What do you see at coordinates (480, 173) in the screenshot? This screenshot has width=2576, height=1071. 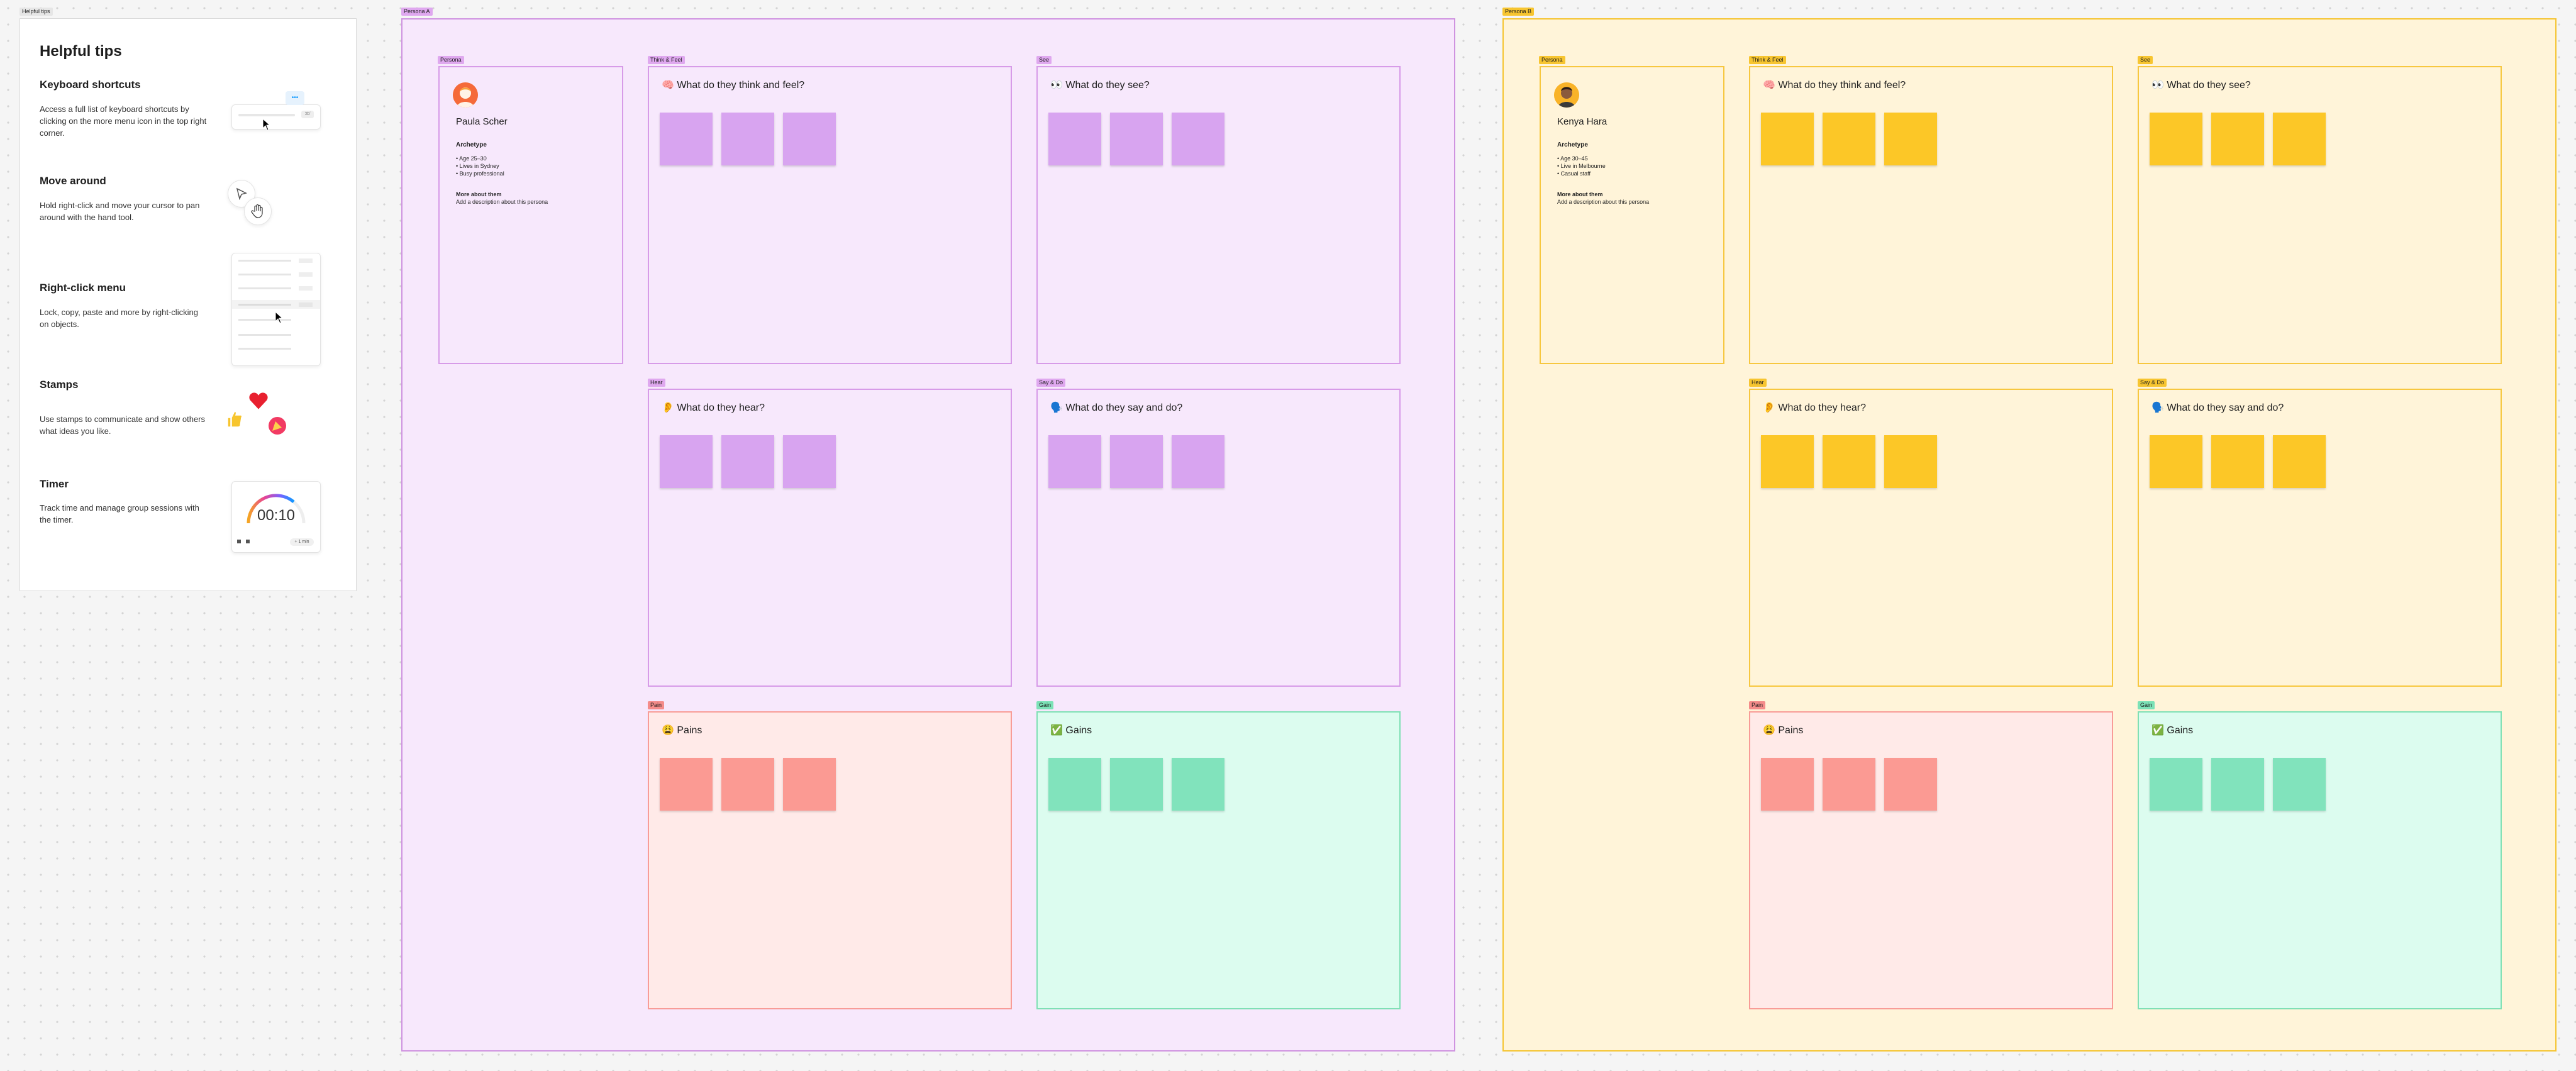 I see `persona-bullet: • Busy professional` at bounding box center [480, 173].